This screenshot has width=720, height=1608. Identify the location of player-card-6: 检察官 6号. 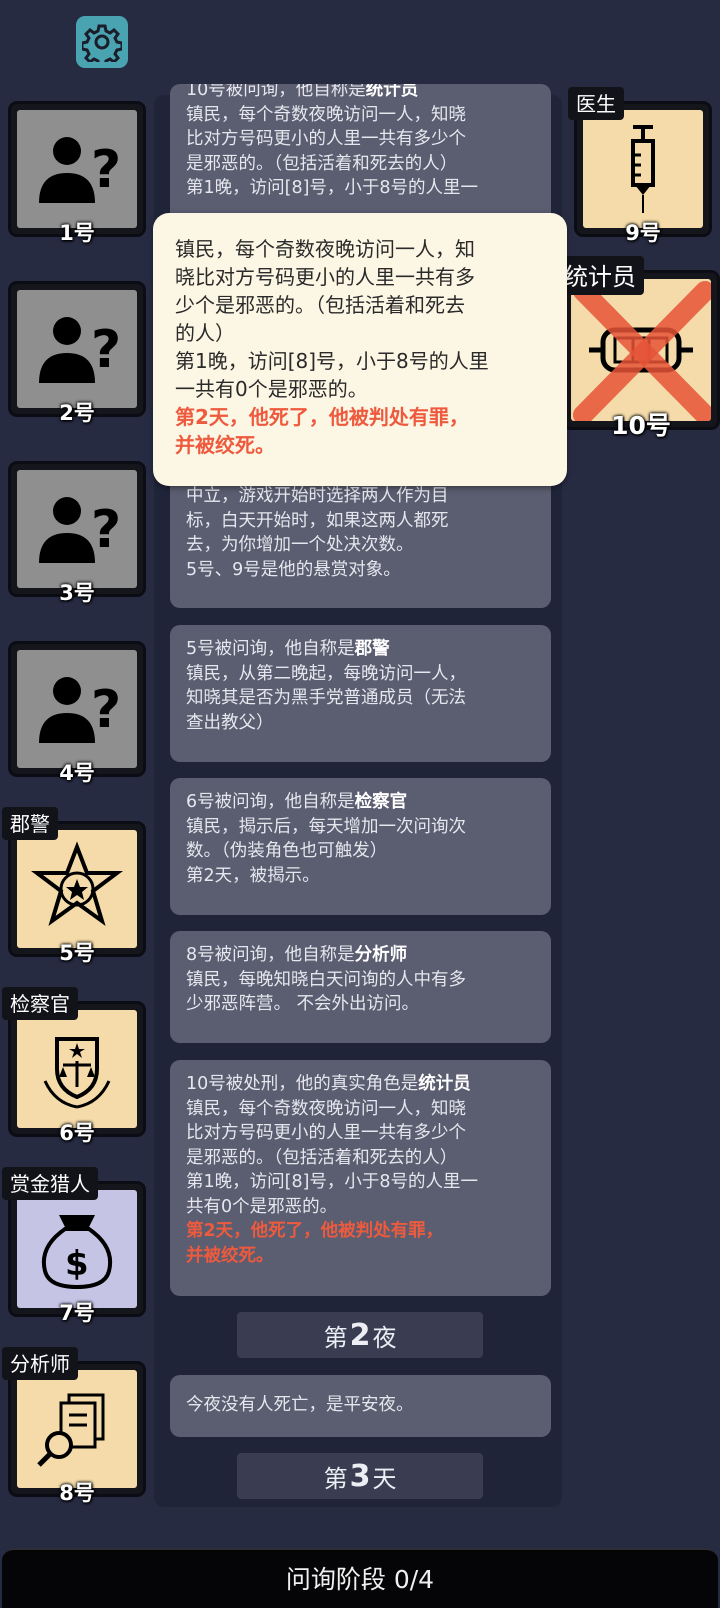
(74, 1066).